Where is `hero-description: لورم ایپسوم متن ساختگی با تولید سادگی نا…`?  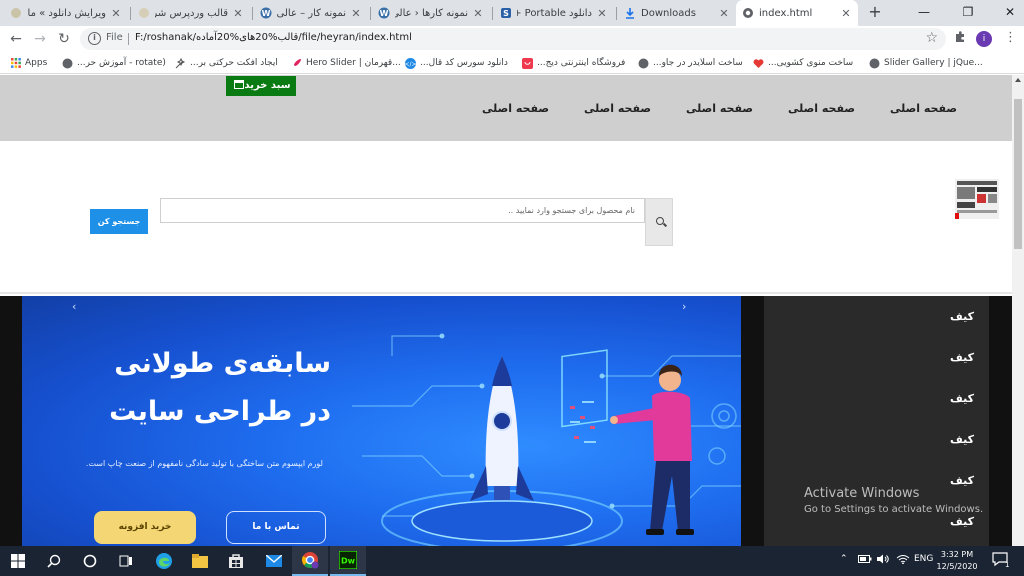
hero-description: لورم ایپسوم متن ساختگی با تولید سادگی نا… is located at coordinates (204, 463).